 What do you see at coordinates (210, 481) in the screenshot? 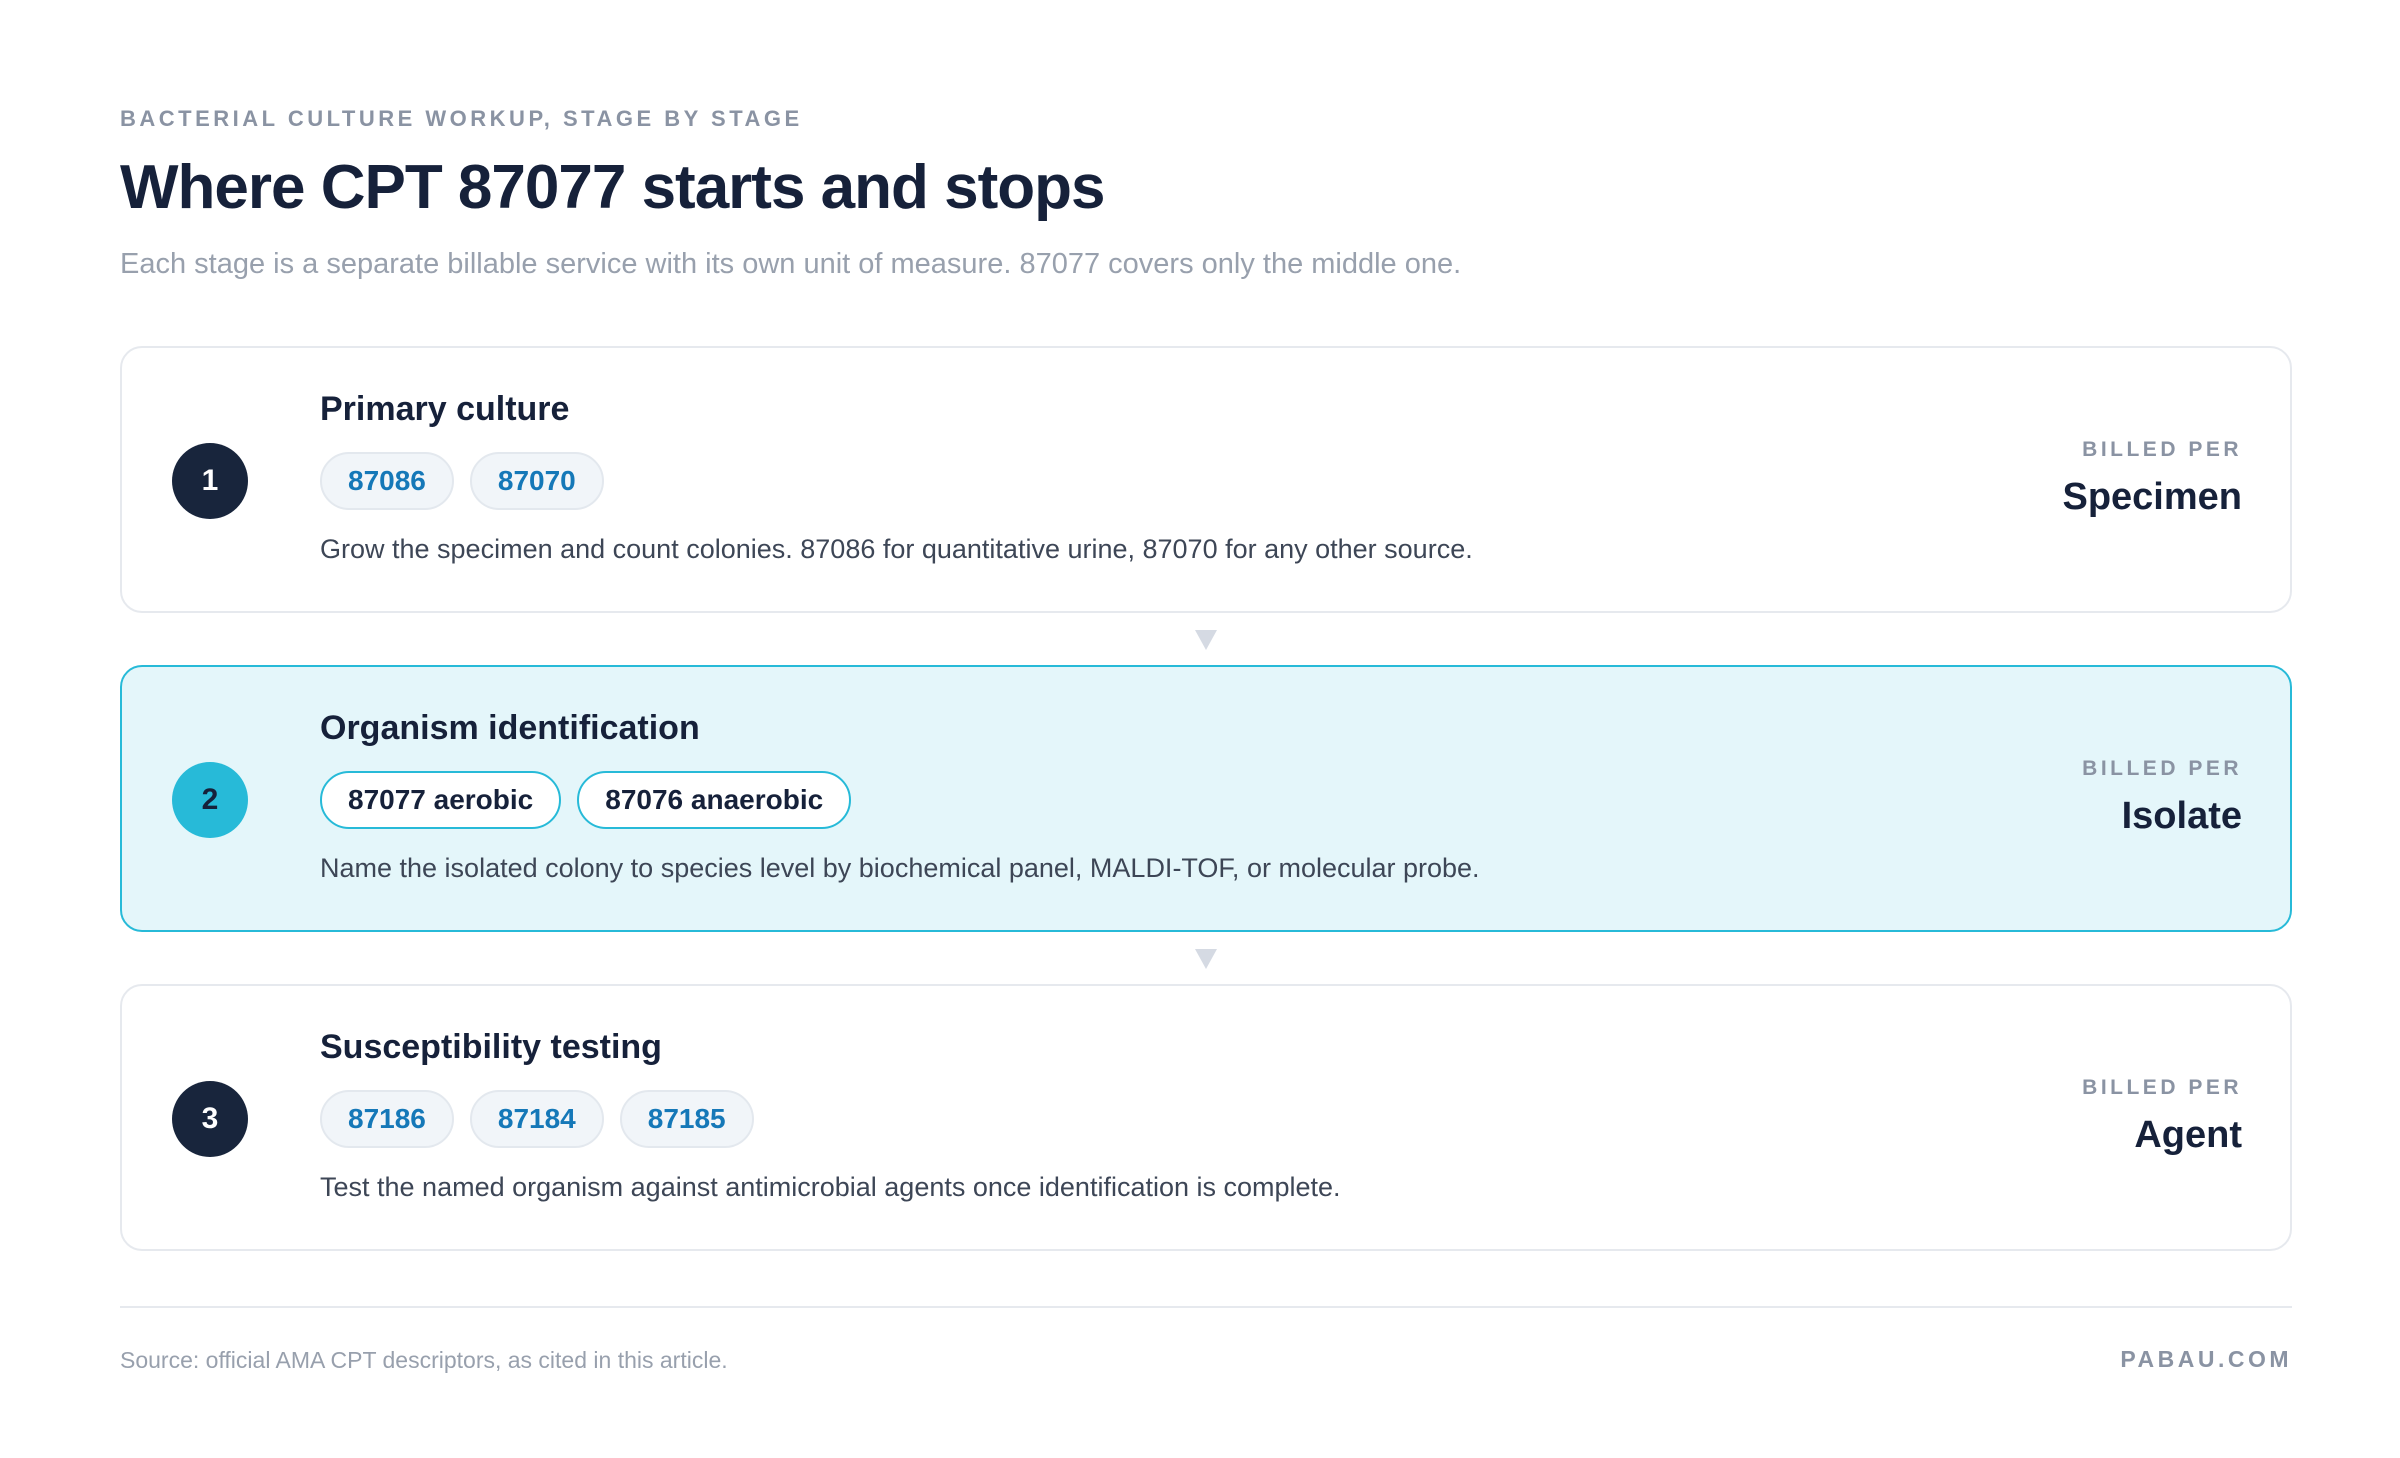
I see `stage-number-badge: 1` at bounding box center [210, 481].